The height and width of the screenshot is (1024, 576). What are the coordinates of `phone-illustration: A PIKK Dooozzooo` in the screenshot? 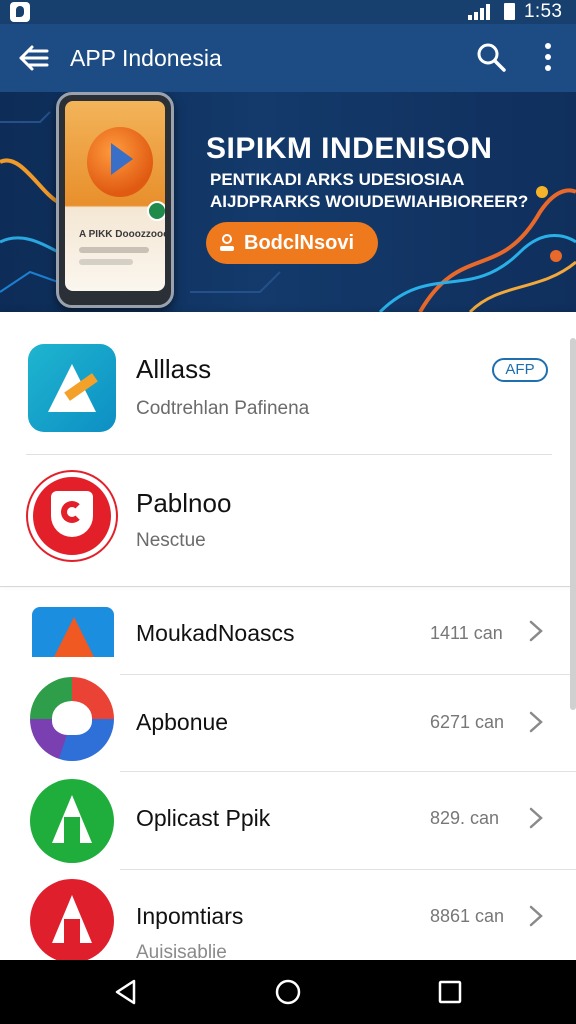 It's located at (115, 200).